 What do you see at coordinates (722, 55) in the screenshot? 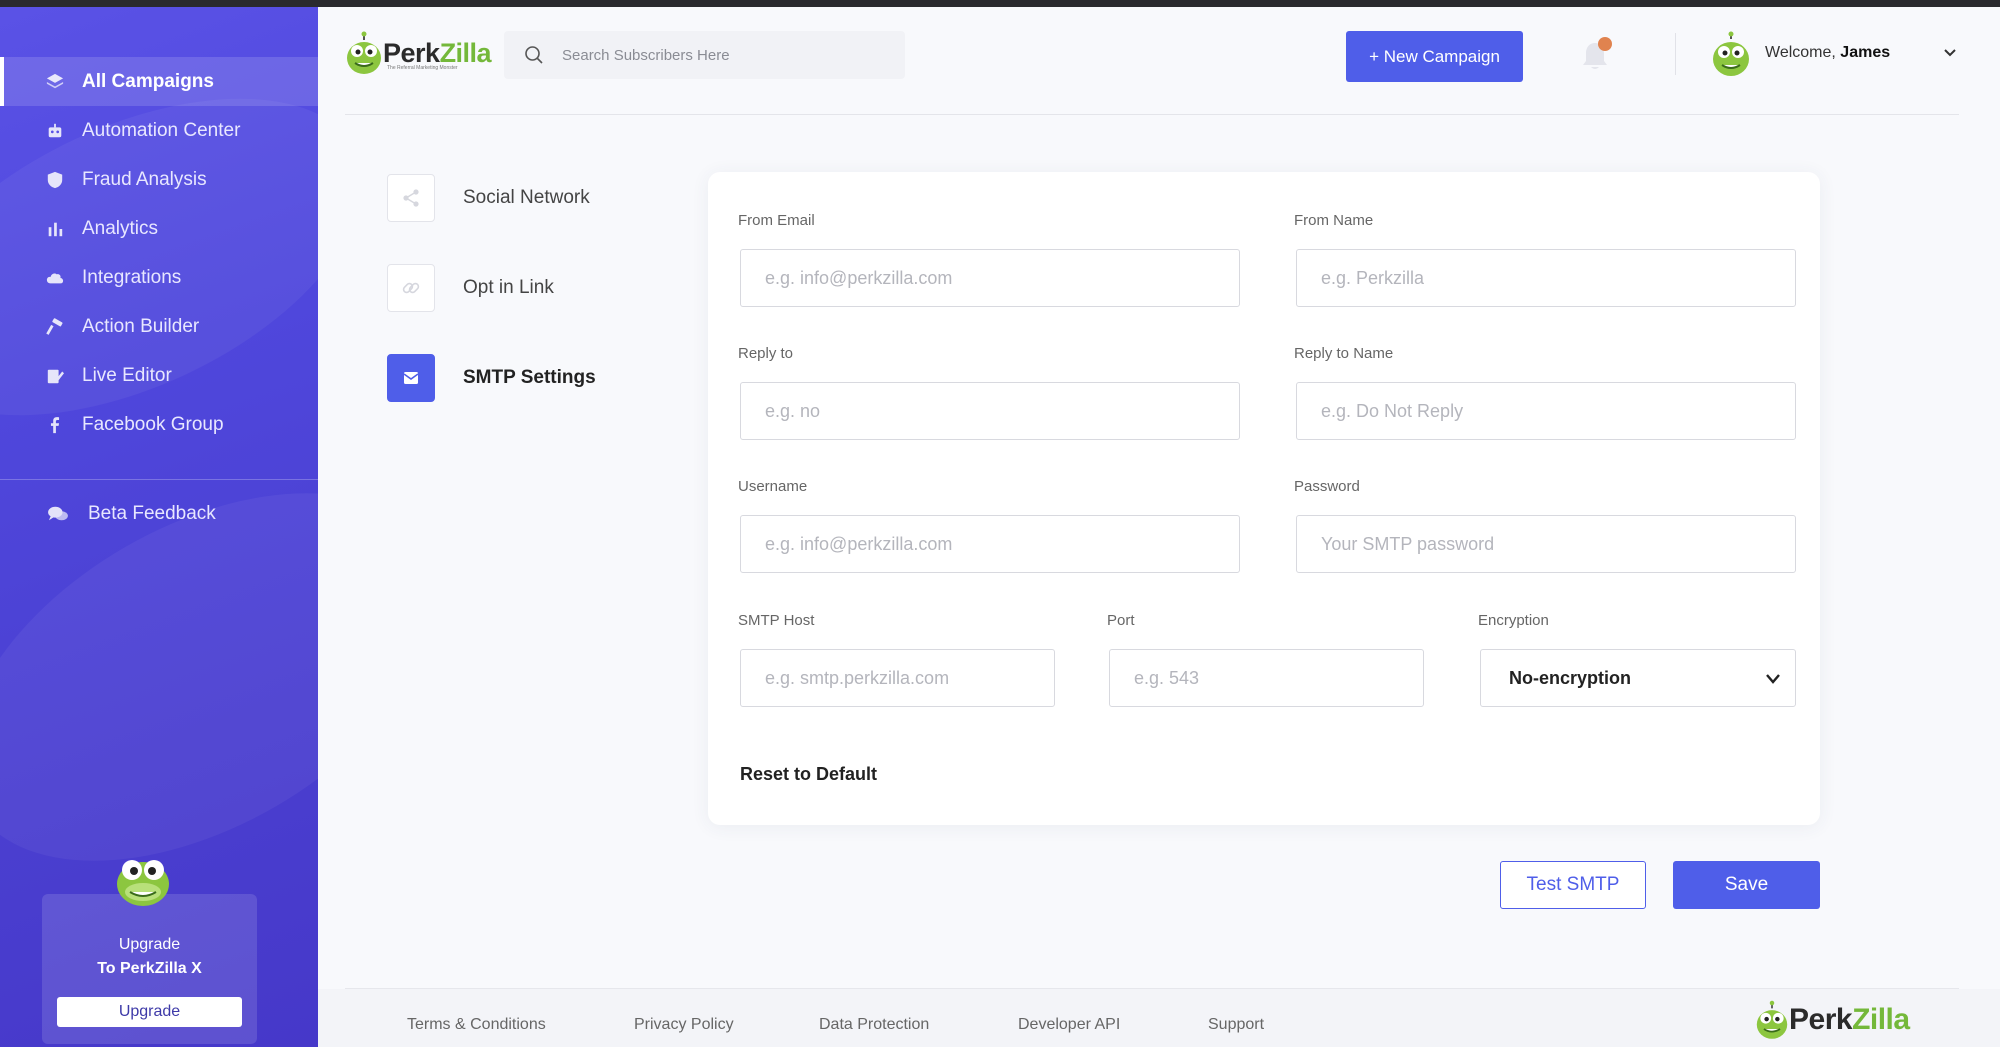
I see `search-input` at bounding box center [722, 55].